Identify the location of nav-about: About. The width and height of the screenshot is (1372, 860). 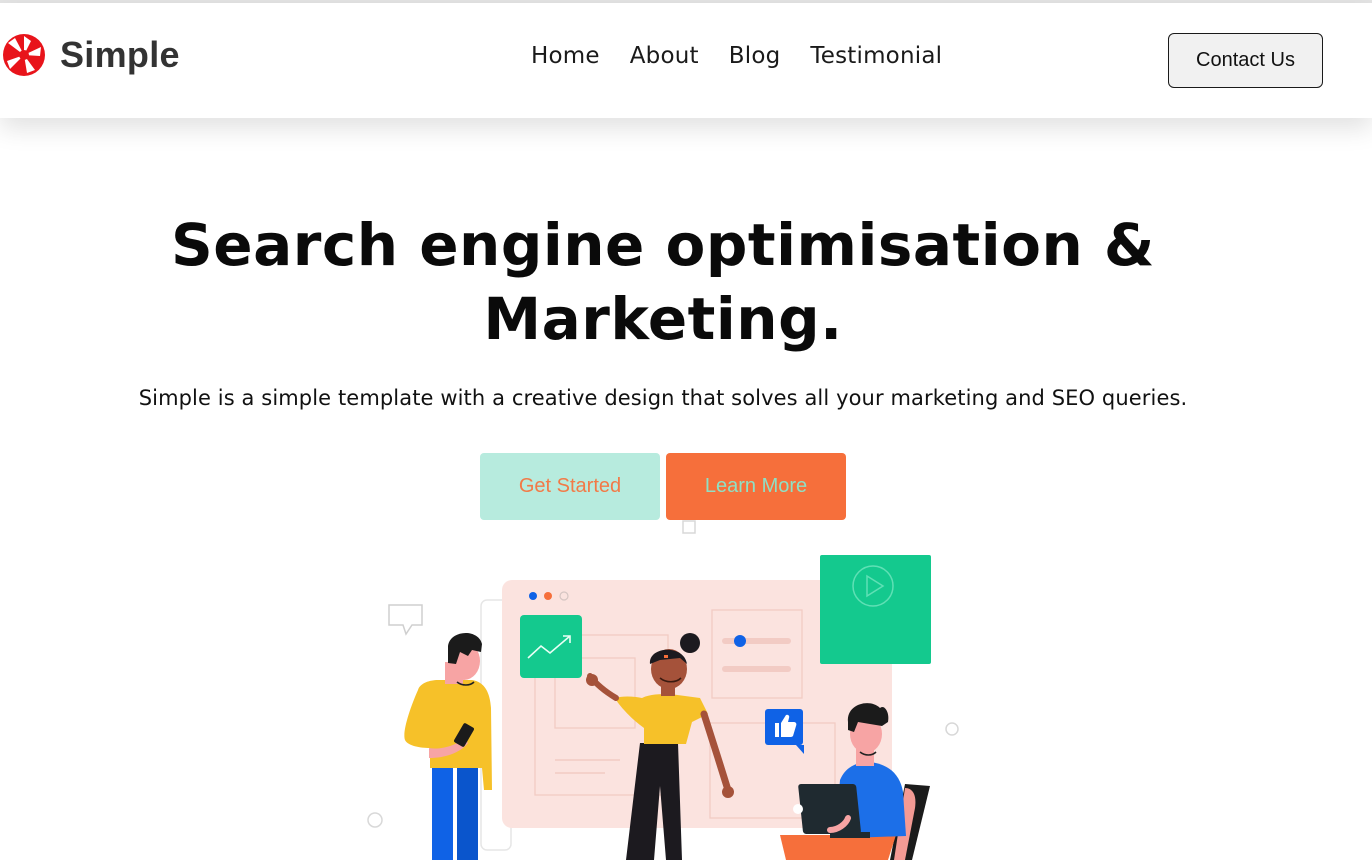
(664, 56).